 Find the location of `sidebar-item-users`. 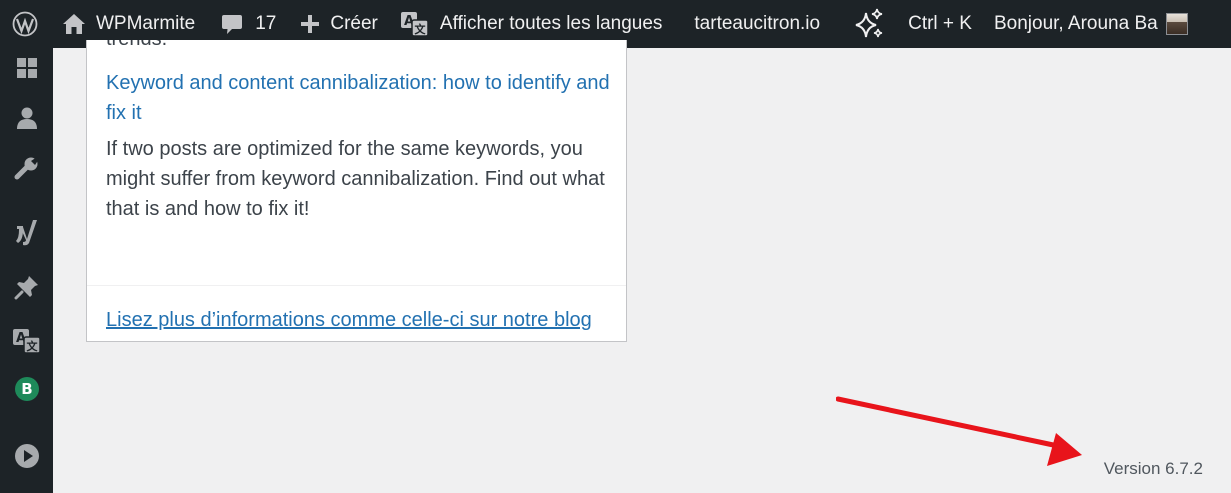

sidebar-item-users is located at coordinates (26, 118).